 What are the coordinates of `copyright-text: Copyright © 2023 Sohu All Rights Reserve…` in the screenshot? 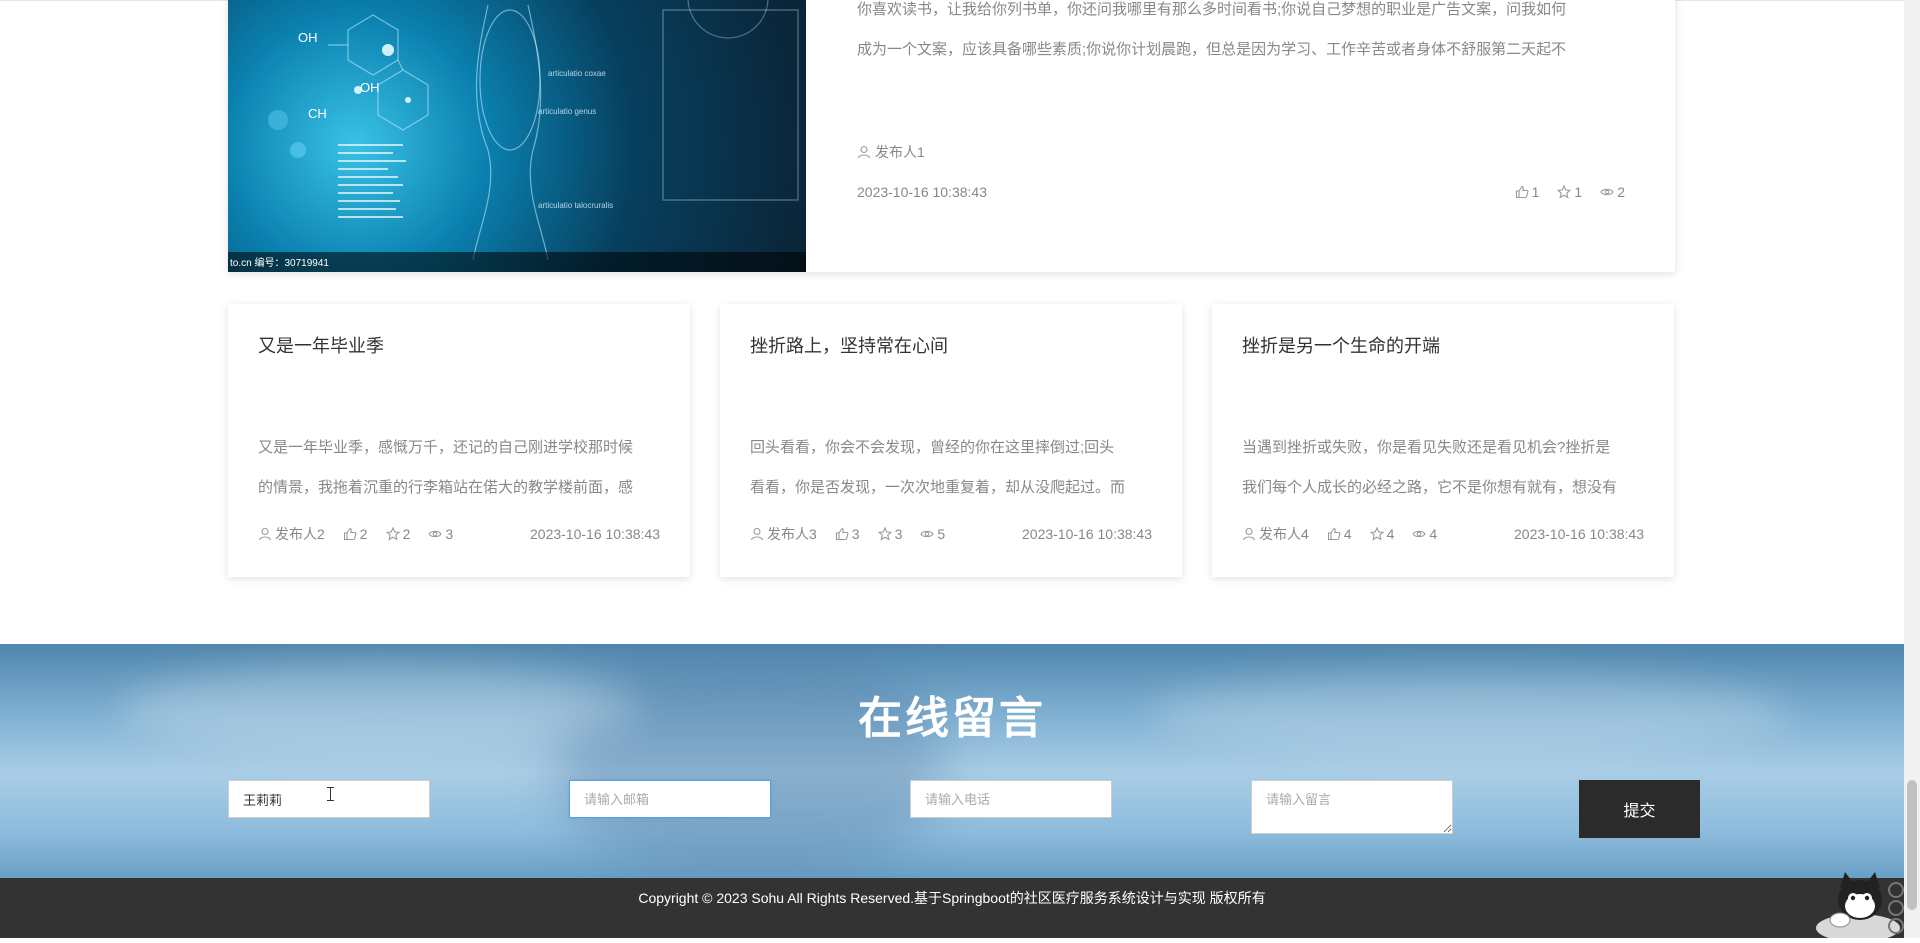 It's located at (952, 898).